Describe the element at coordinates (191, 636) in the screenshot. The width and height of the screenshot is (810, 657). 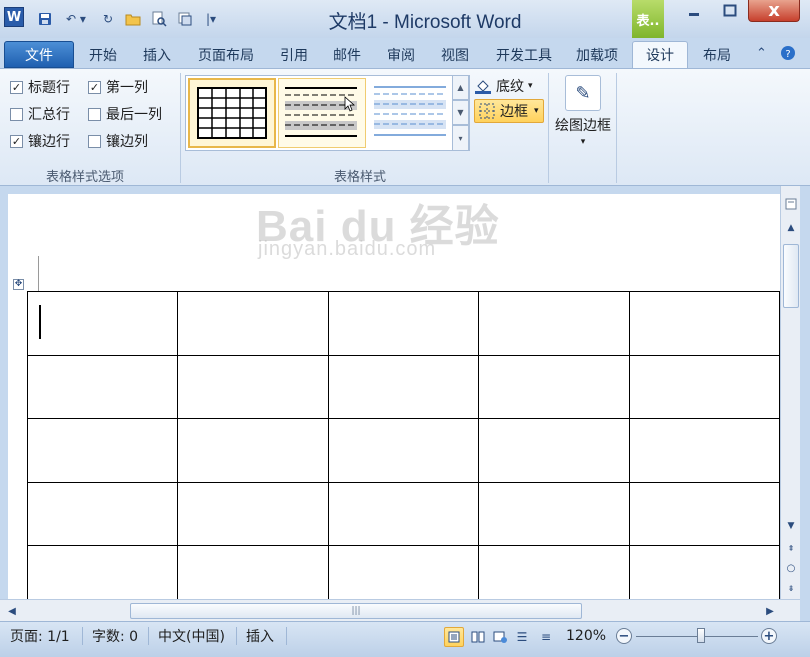
I see `status-language: 中文(中国)` at that location.